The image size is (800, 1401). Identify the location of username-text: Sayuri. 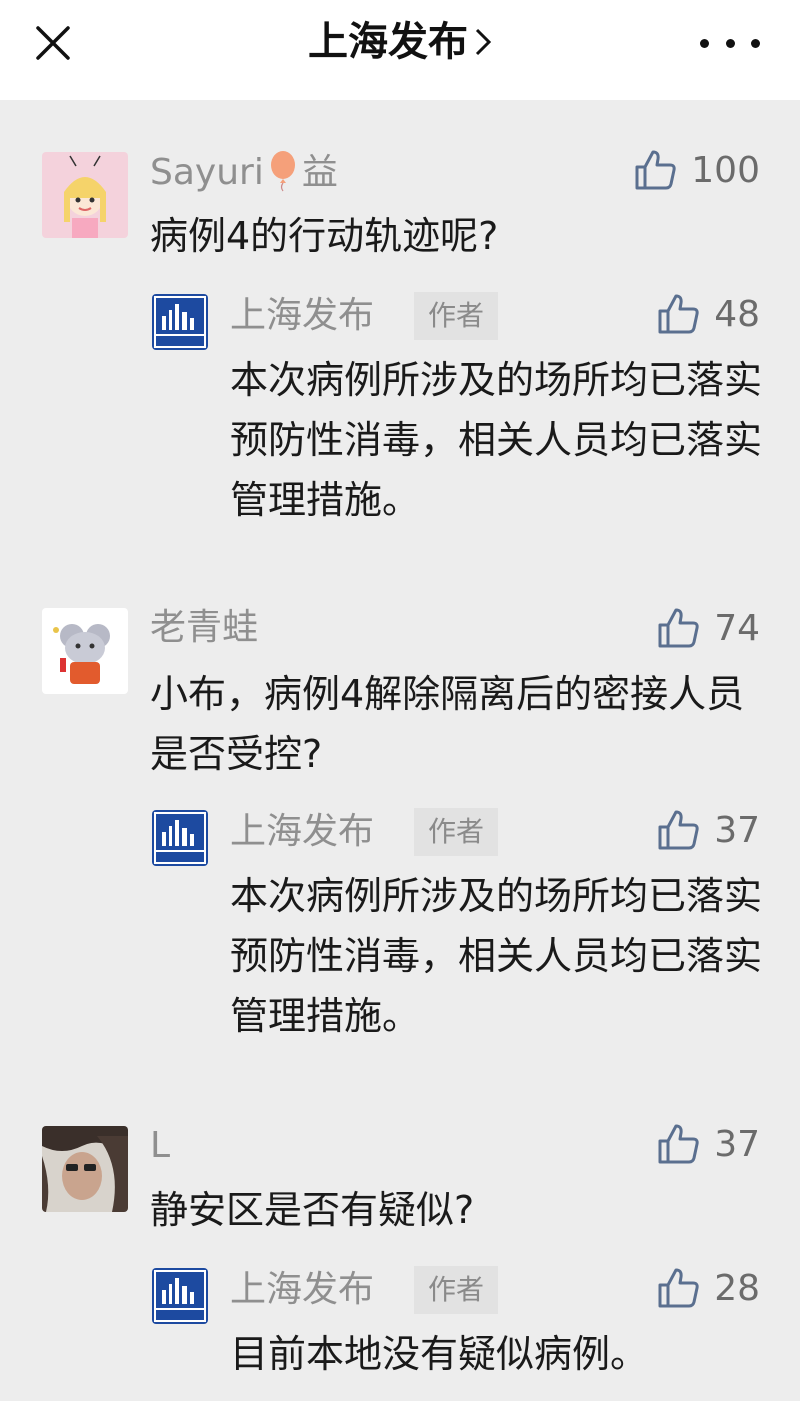
(207, 172).